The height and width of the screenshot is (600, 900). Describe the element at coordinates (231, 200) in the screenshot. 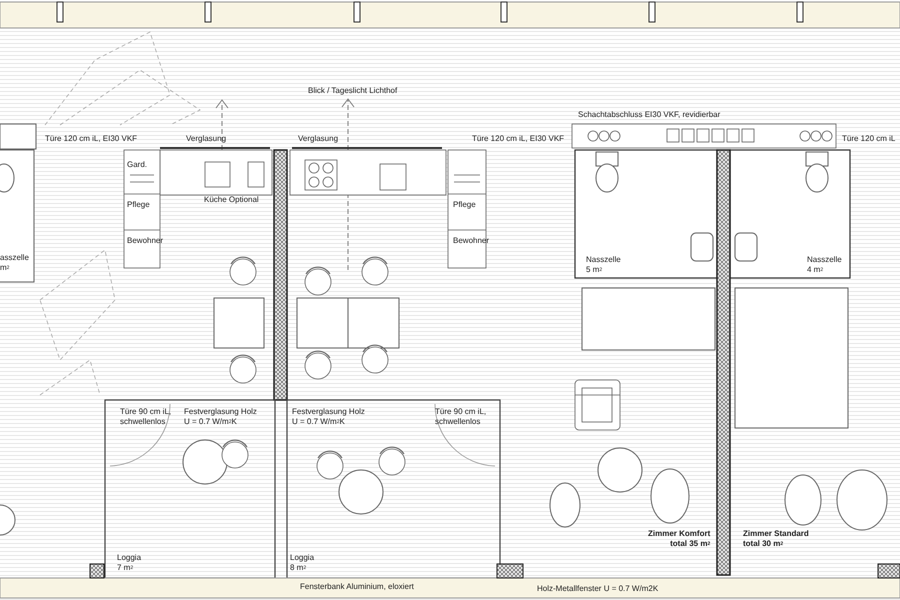

I see `plan-annotation: Küche Optional` at that location.